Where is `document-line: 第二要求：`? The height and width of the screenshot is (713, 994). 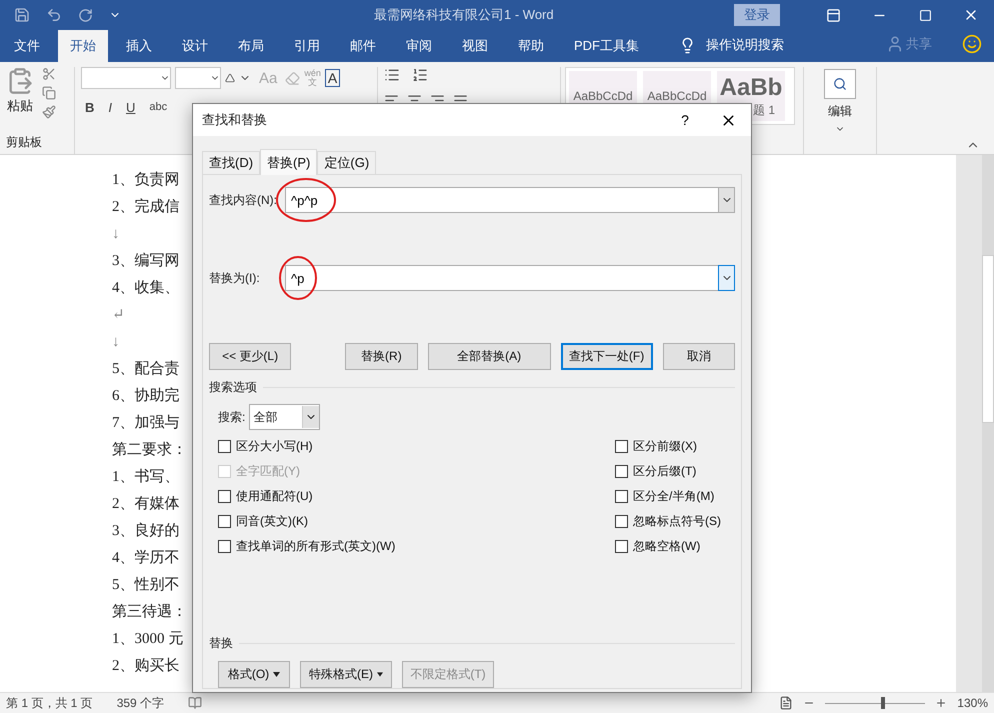 document-line: 第二要求： is located at coordinates (149, 450).